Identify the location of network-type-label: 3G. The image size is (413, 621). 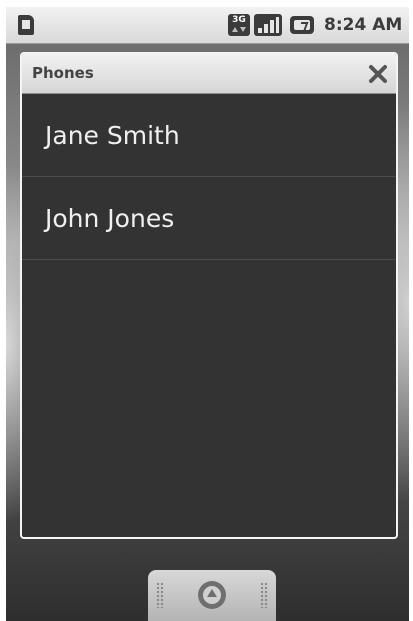
(239, 20).